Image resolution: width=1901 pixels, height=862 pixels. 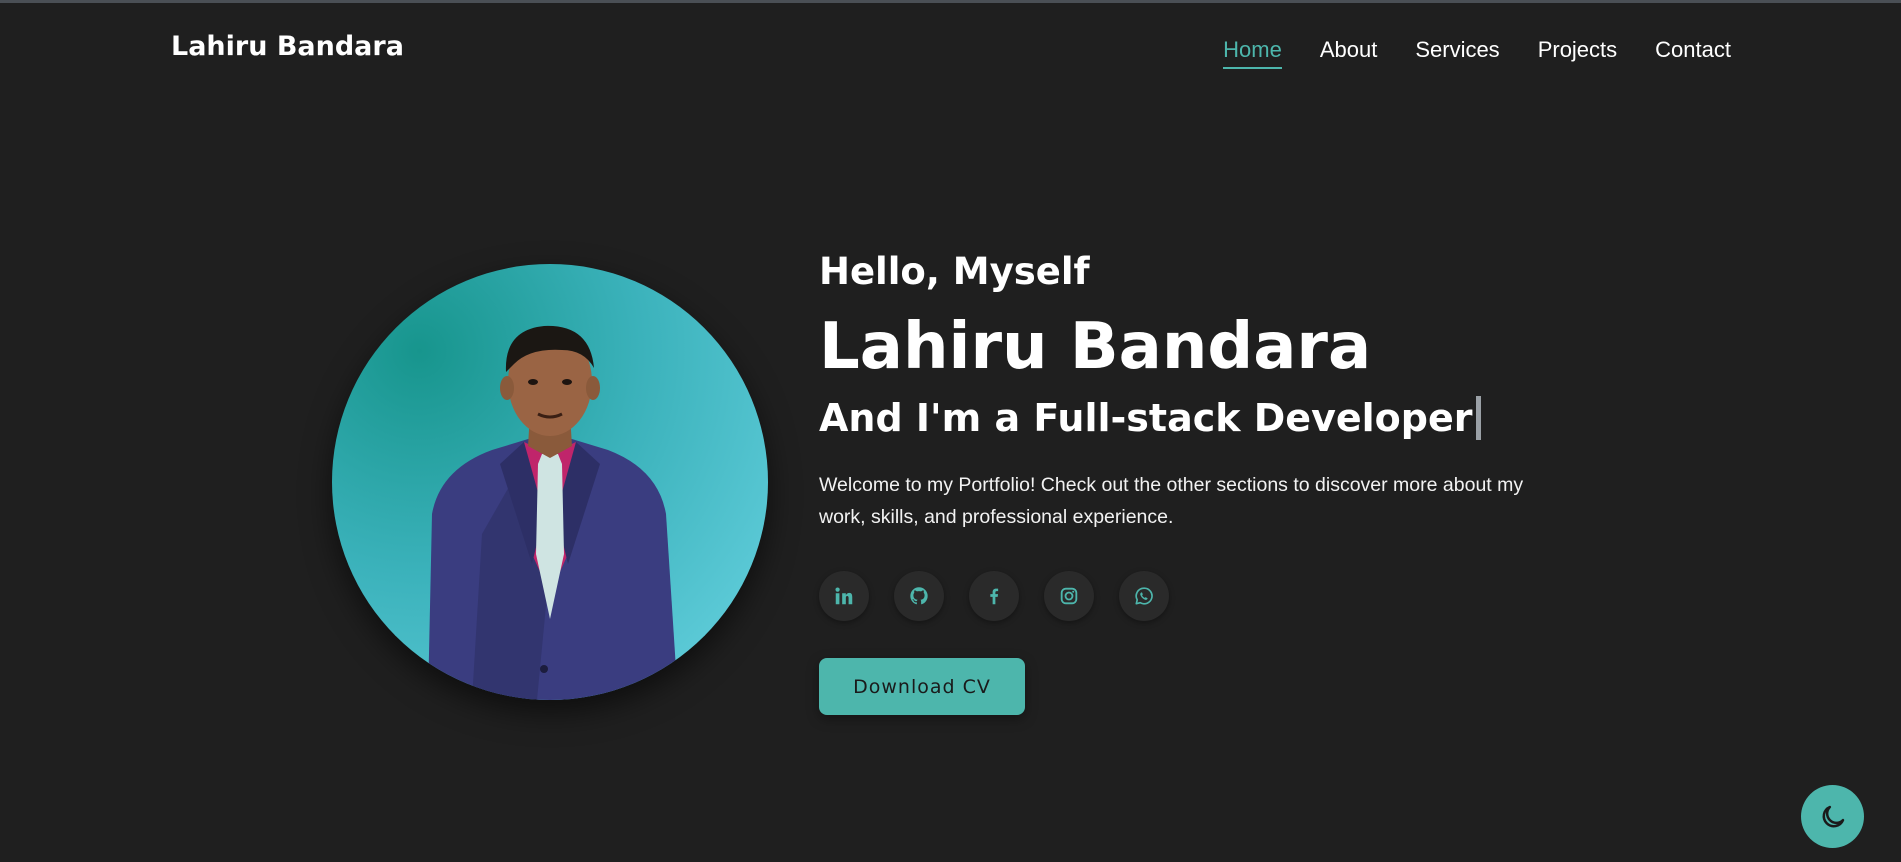 I want to click on instagram-link, so click(x=1069, y=596).